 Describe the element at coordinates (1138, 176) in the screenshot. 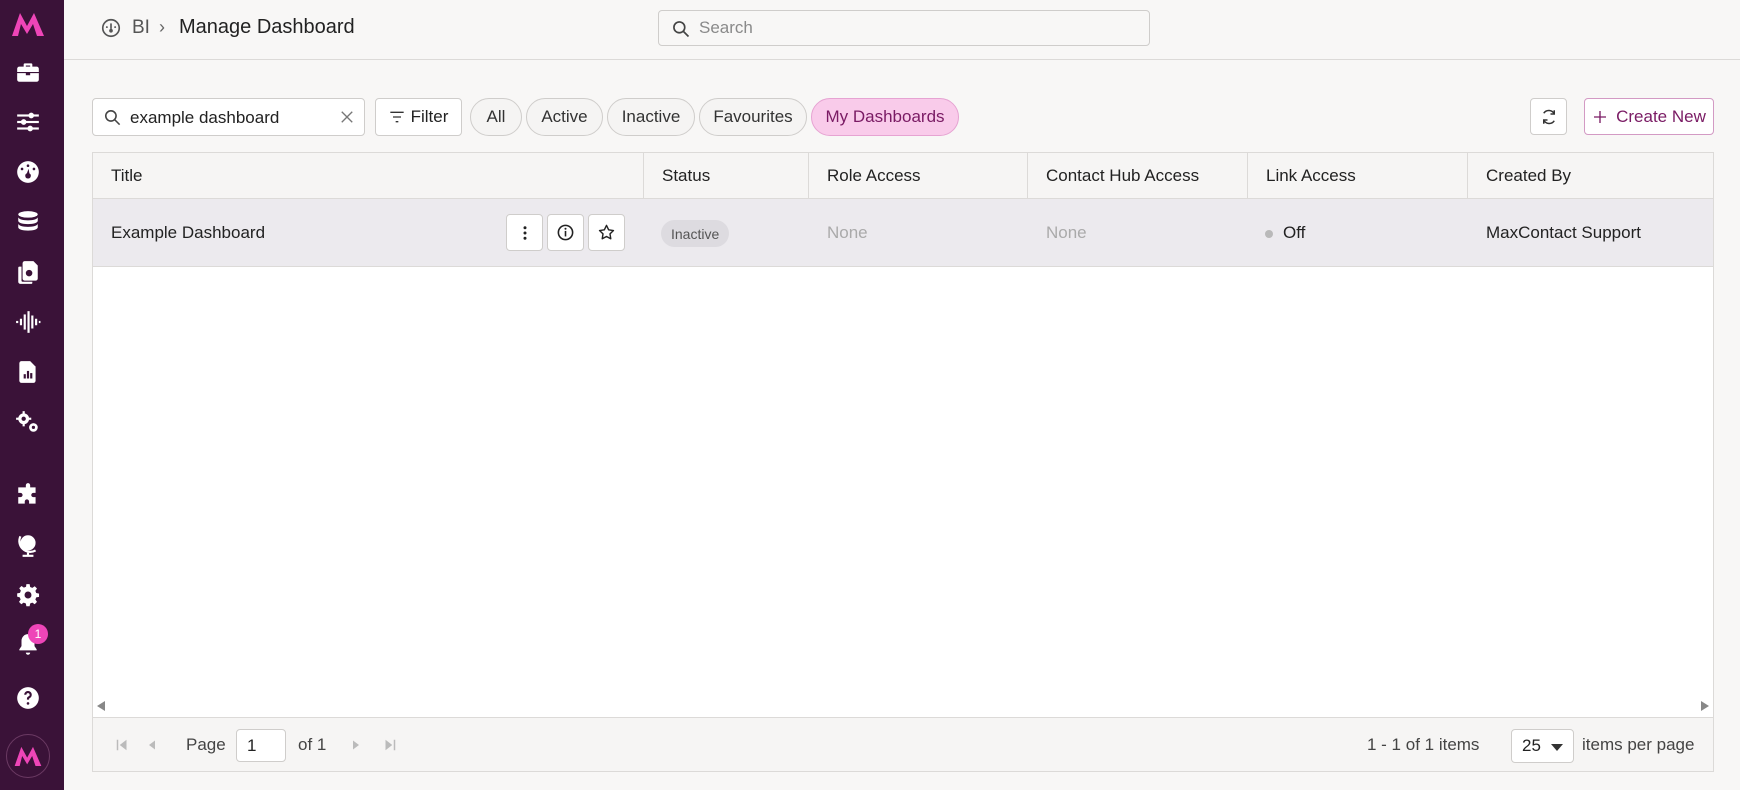

I see `column-header-contact-hub-access: Contact Hub Access` at that location.